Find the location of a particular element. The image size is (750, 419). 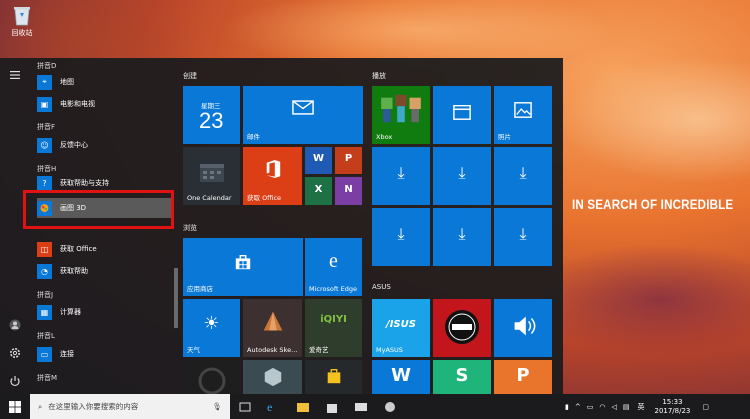

calendar-day: 23 is located at coordinates (211, 120).